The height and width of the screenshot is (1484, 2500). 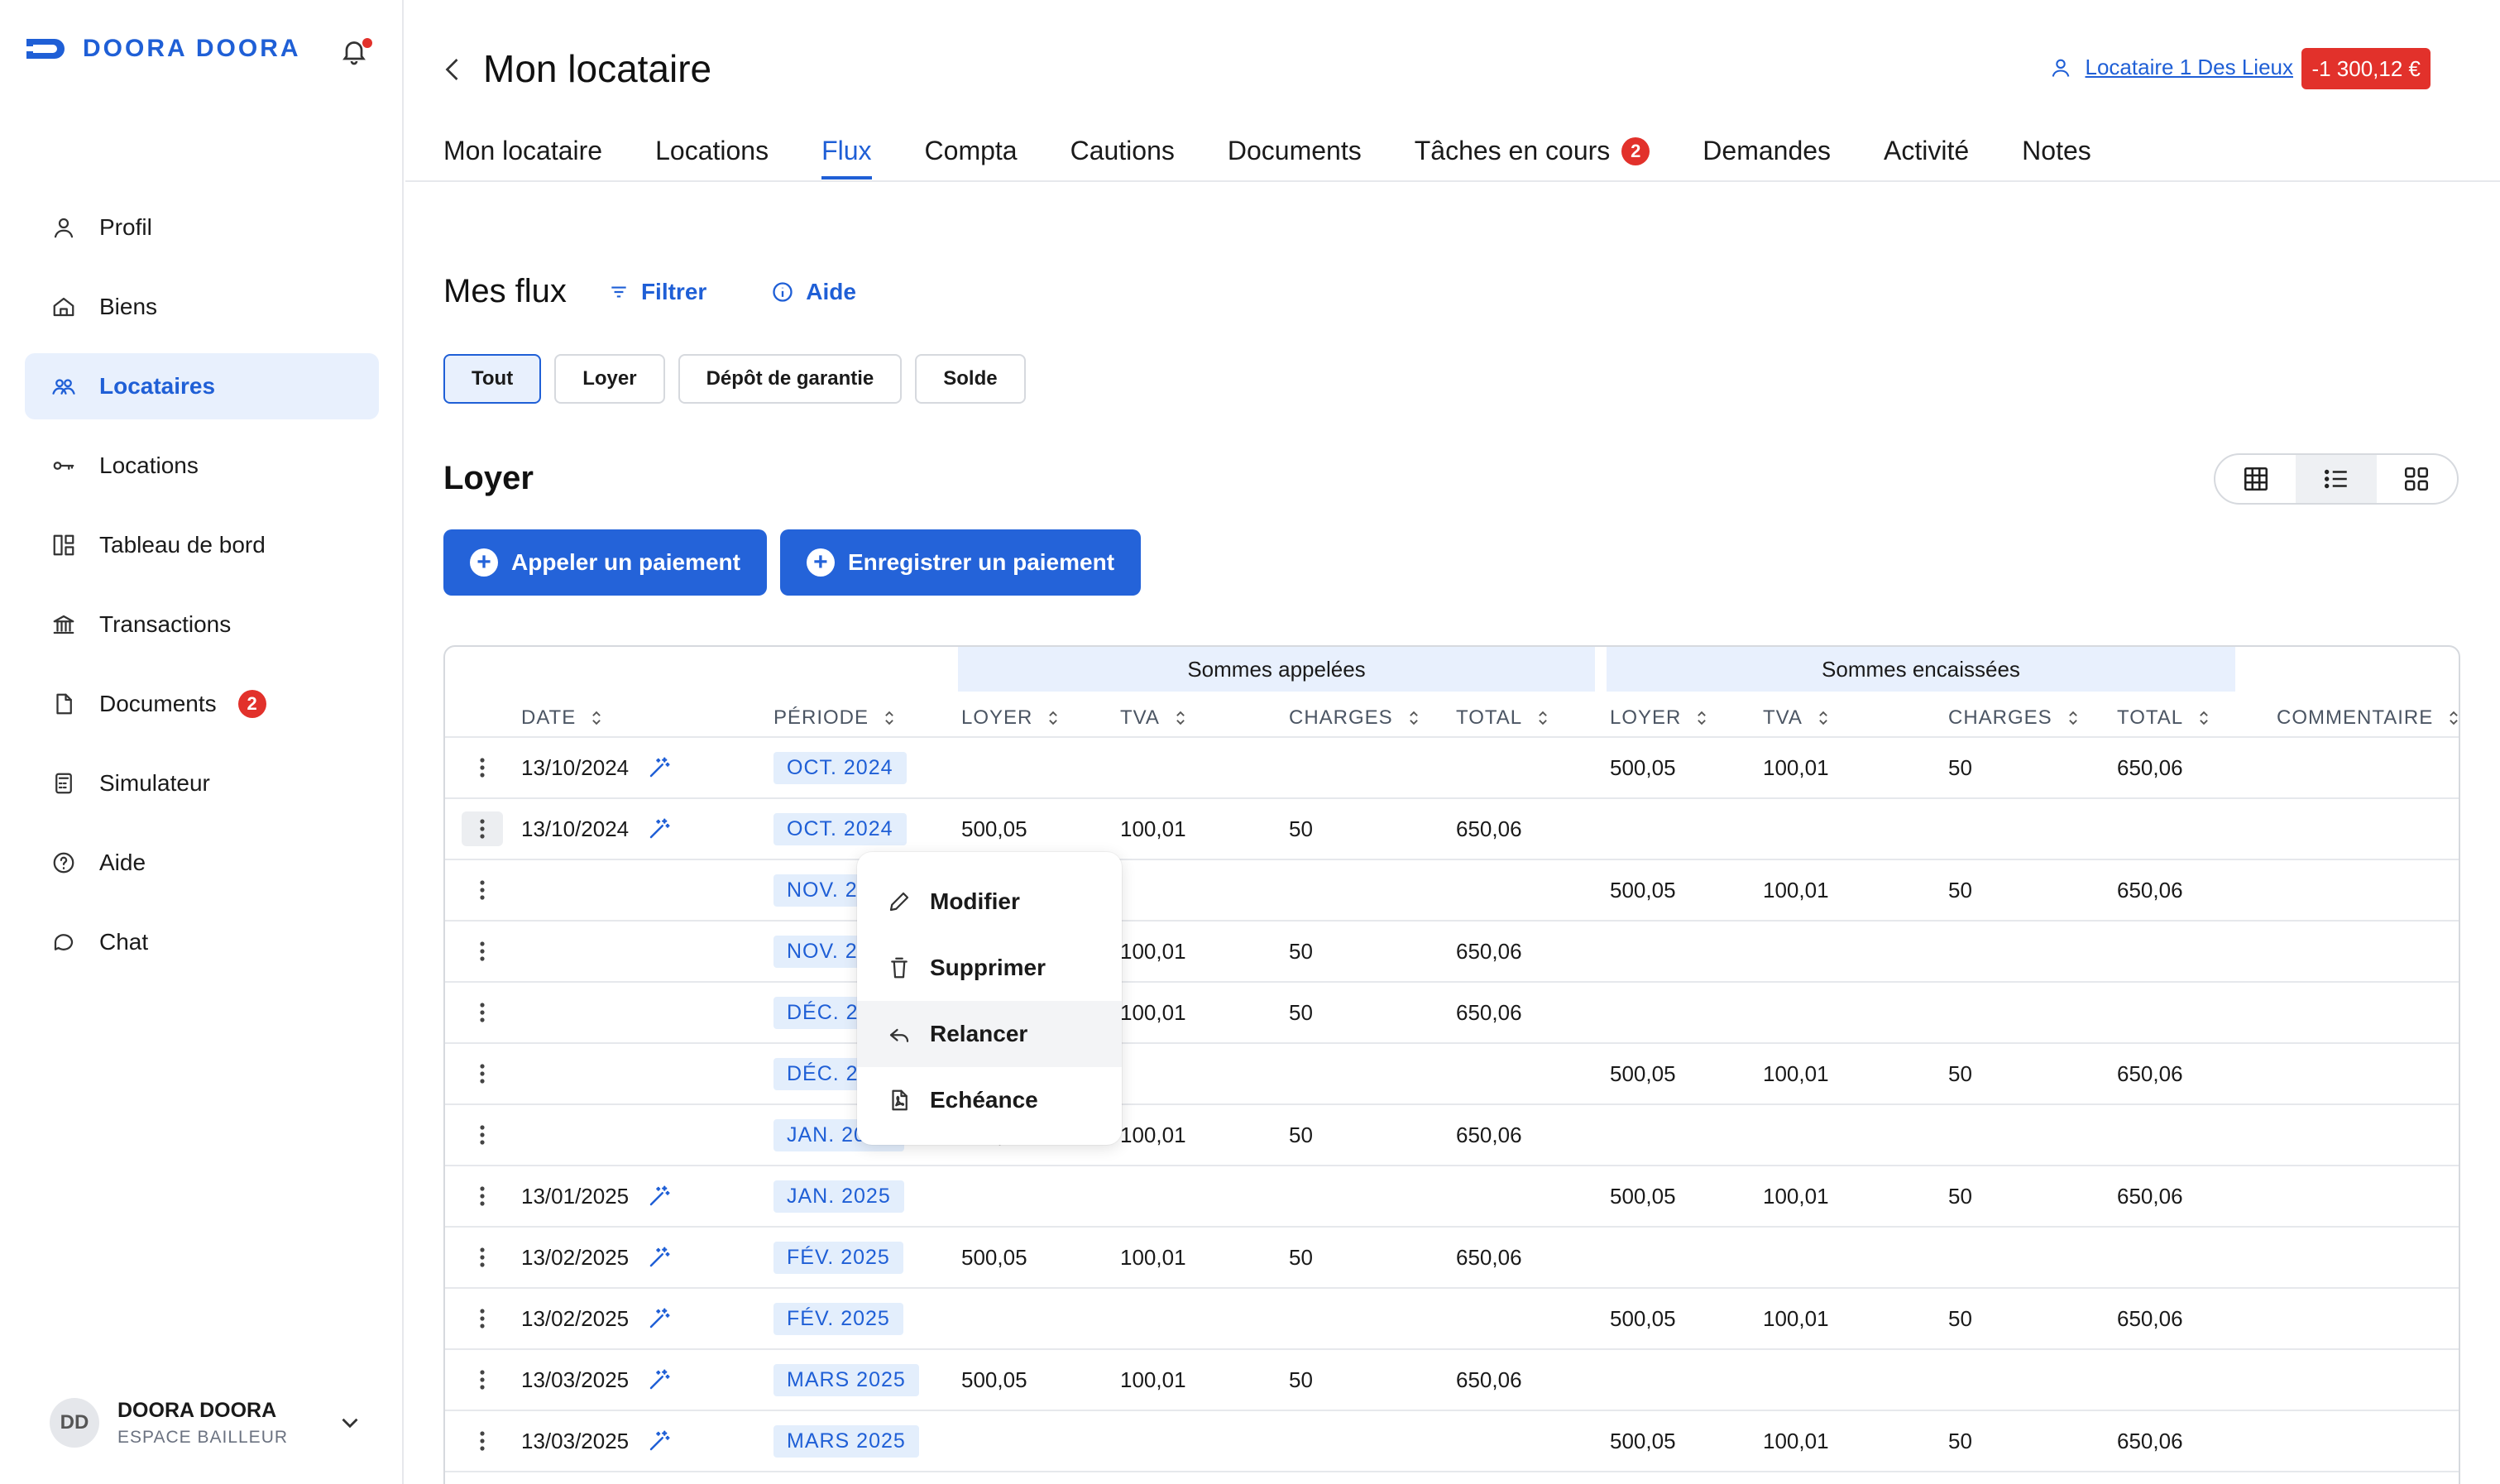 I want to click on column-header-c-charges: CHARGES, so click(x=1354, y=718).